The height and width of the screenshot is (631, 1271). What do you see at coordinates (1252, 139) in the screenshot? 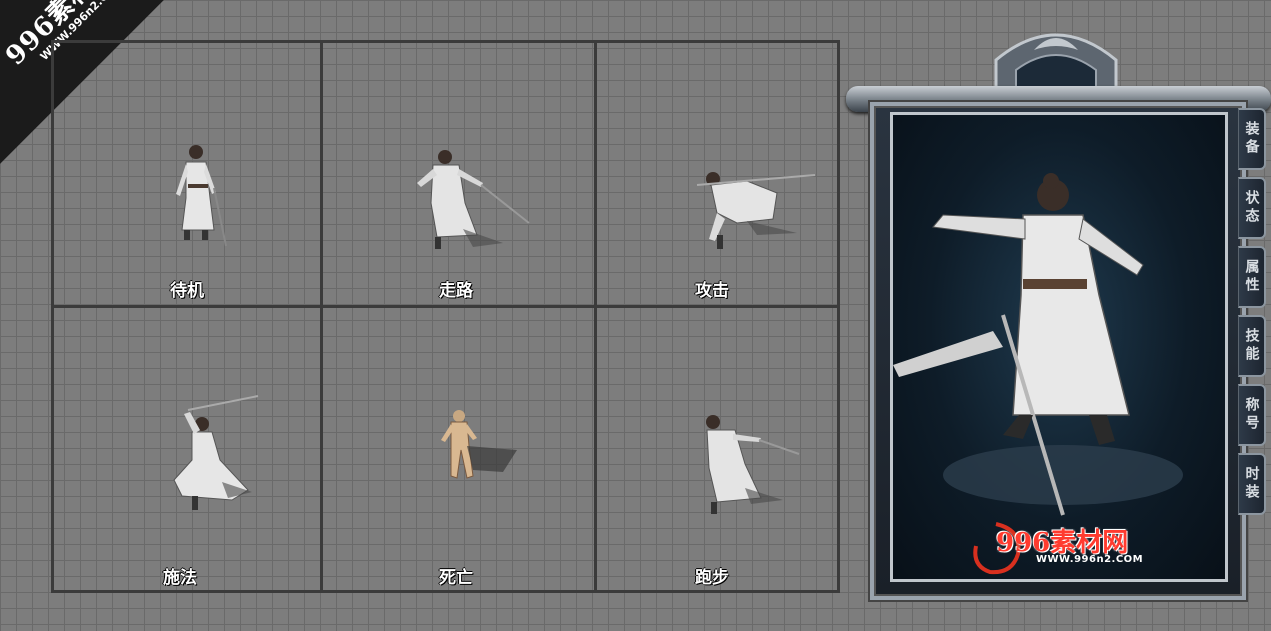
I see `tab-equipment: 装备` at bounding box center [1252, 139].